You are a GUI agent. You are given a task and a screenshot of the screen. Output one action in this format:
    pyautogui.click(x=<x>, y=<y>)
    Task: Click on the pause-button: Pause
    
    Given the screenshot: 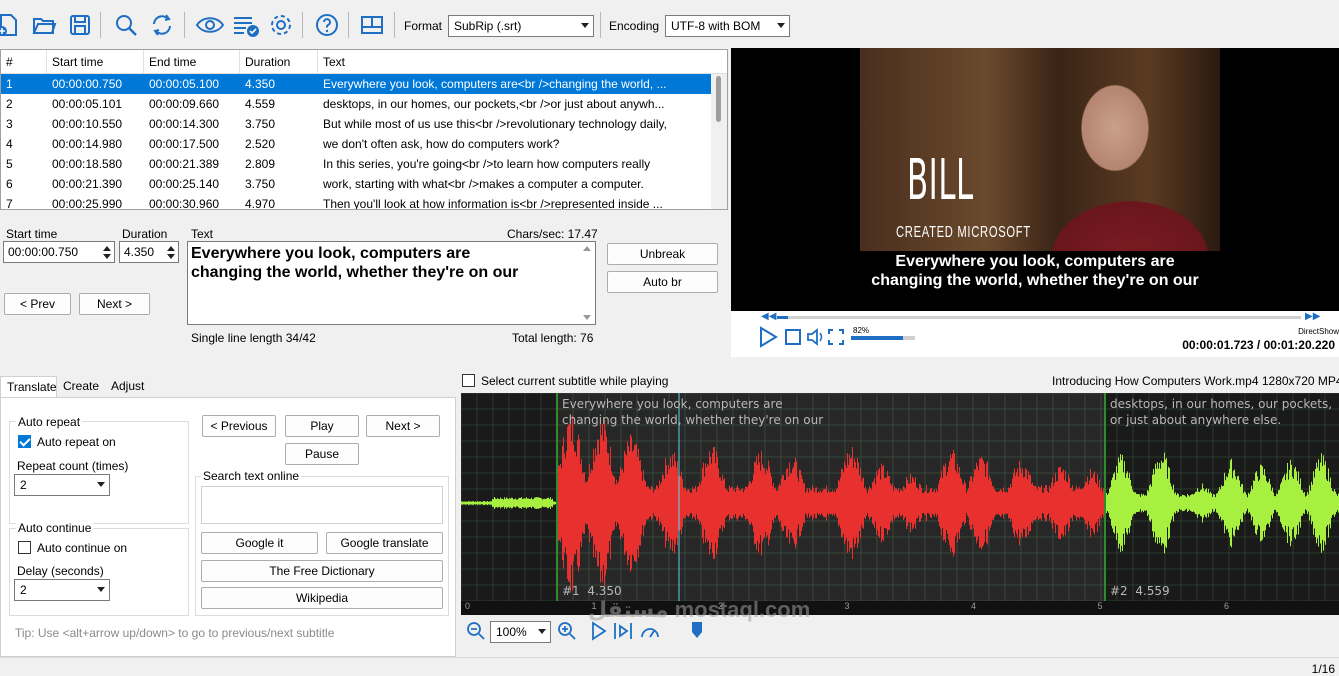 What is the action you would take?
    pyautogui.click(x=322, y=454)
    